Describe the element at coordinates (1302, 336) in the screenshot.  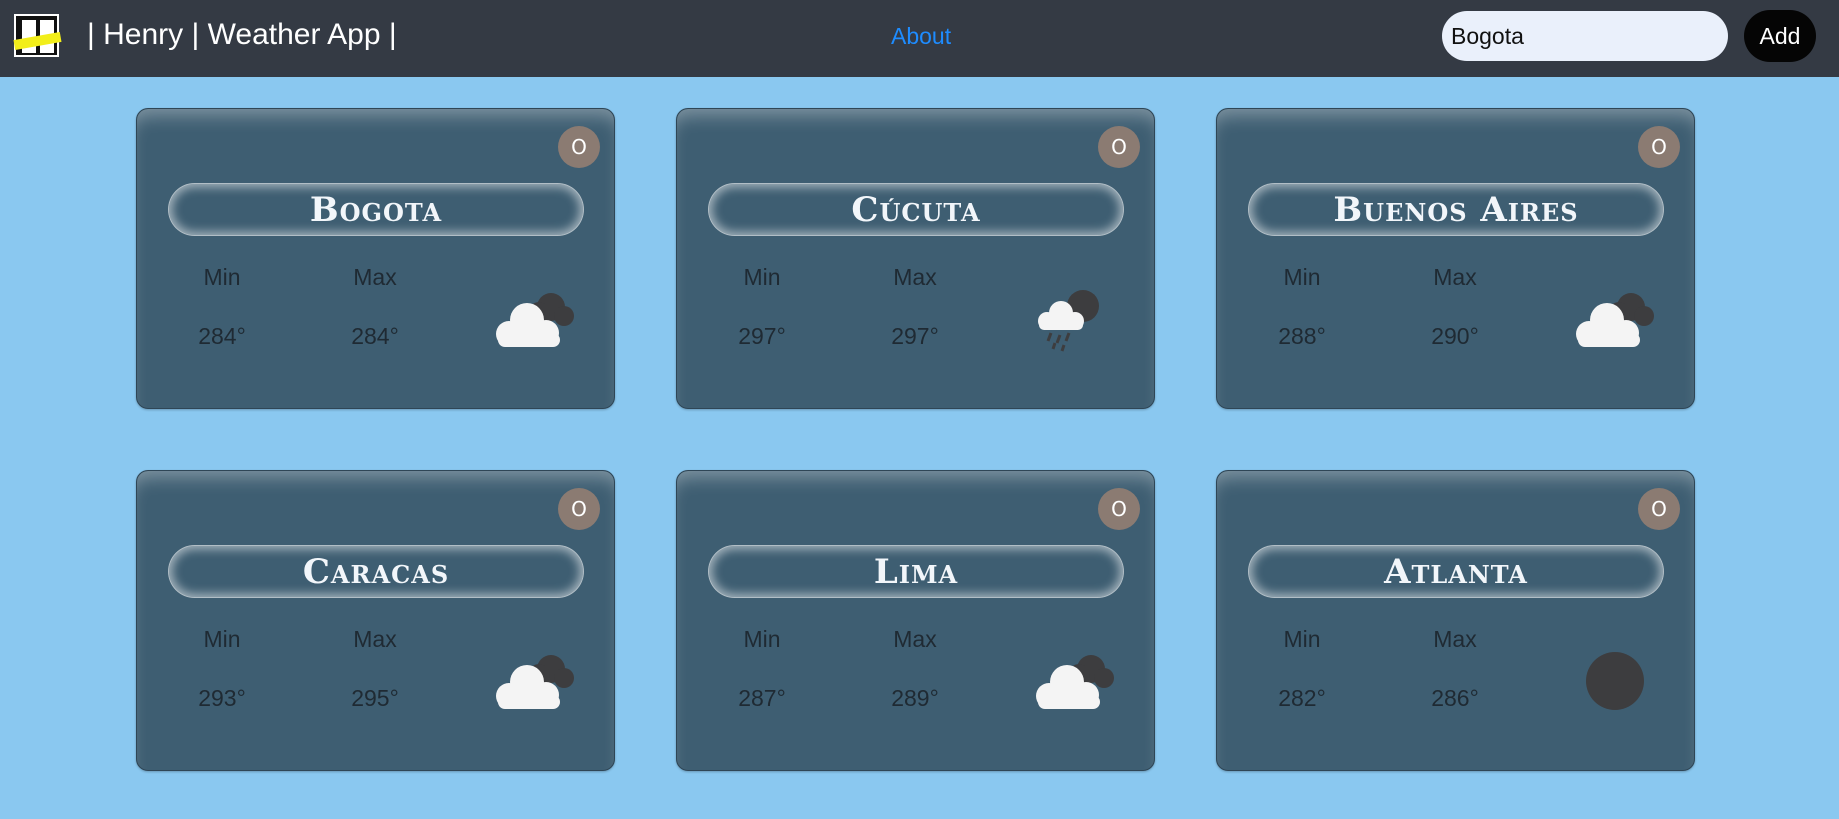
I see `min-temp: 288°` at that location.